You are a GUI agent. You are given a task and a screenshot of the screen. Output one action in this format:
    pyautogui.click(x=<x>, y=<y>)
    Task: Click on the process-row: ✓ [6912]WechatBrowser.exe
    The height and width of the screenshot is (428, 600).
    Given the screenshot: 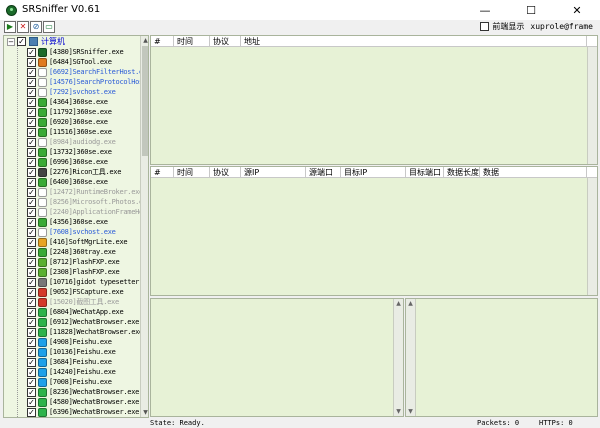 What is the action you would take?
    pyautogui.click(x=83, y=322)
    